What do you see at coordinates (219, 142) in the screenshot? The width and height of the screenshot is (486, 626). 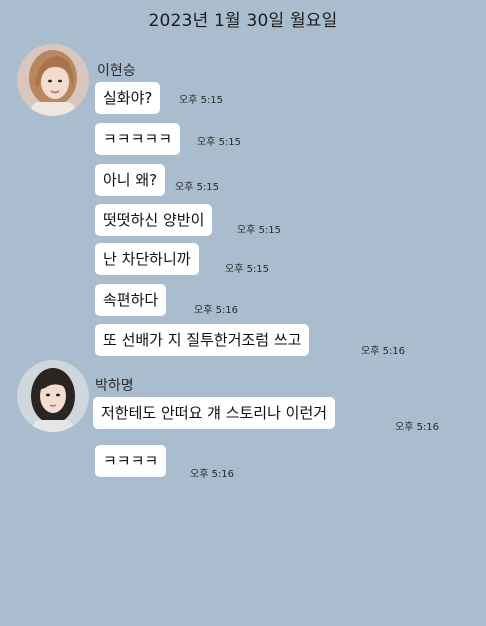 I see `message-time-2: 오후 5:15` at bounding box center [219, 142].